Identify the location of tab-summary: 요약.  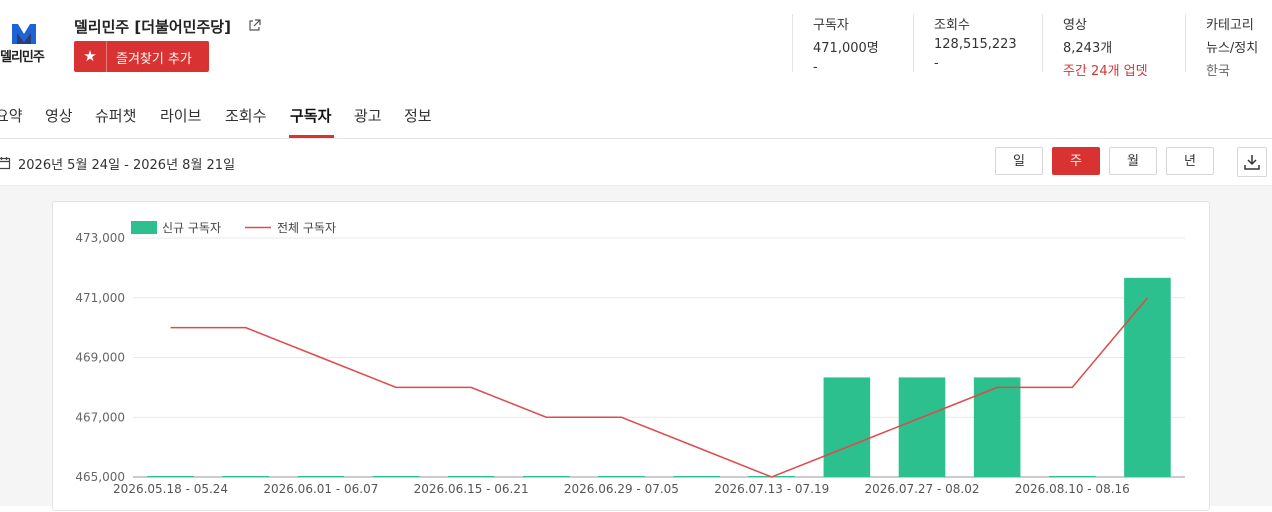
(11, 115).